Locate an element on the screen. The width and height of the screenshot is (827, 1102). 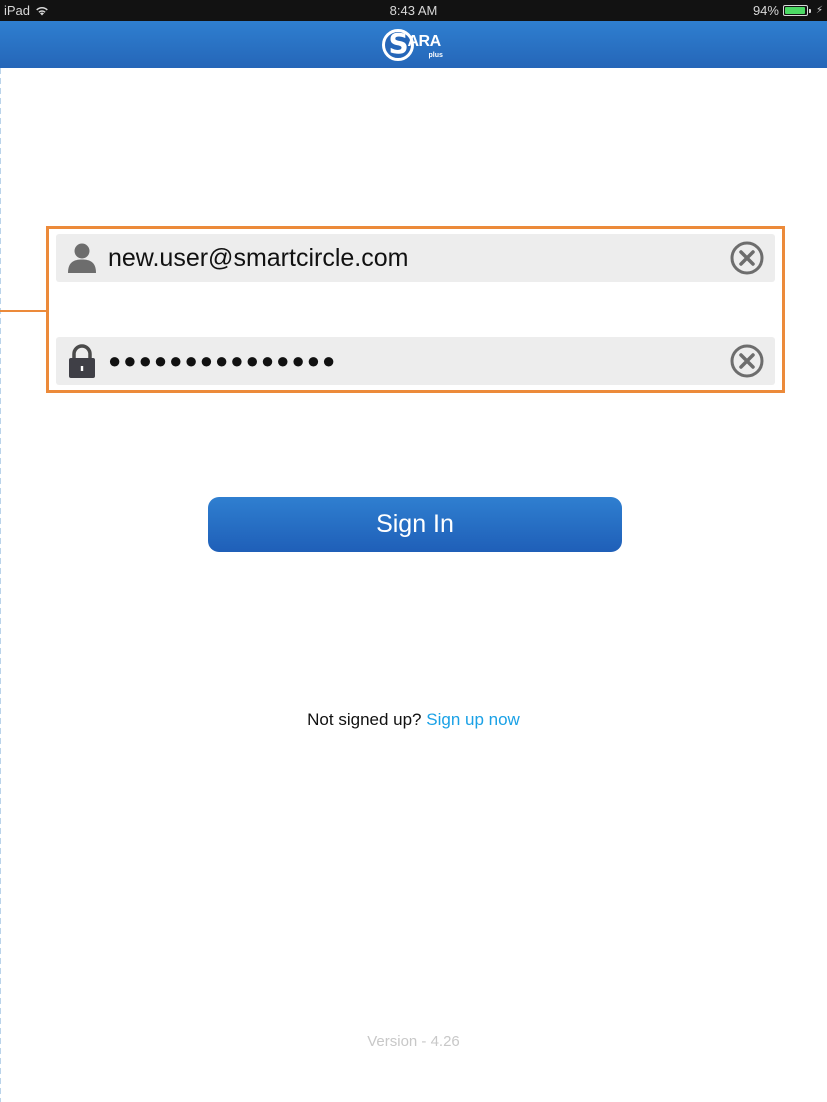
clear-password-button is located at coordinates (747, 361).